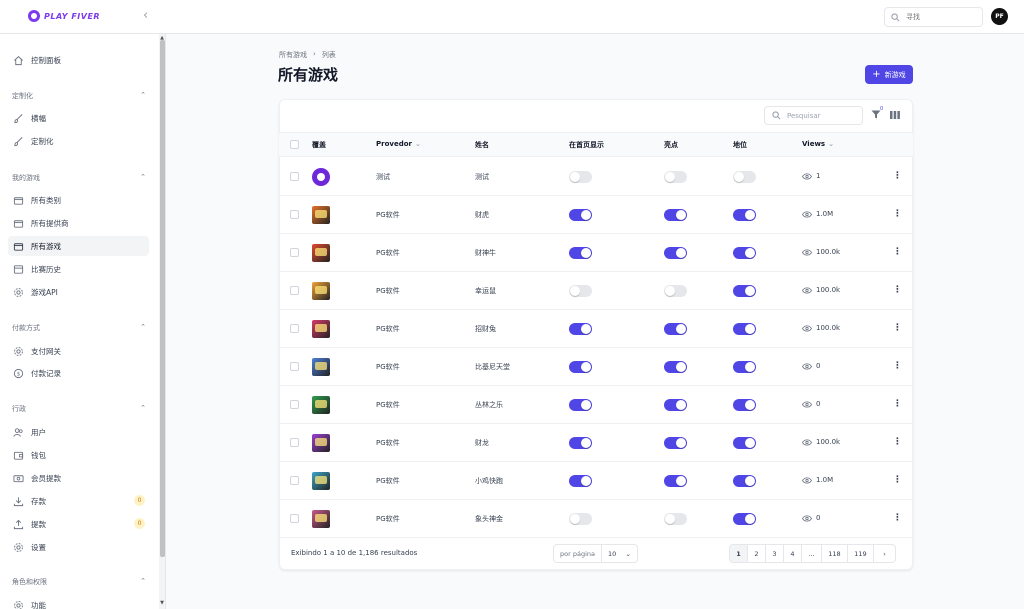  What do you see at coordinates (835, 553) in the screenshot?
I see `page-button: 118` at bounding box center [835, 553].